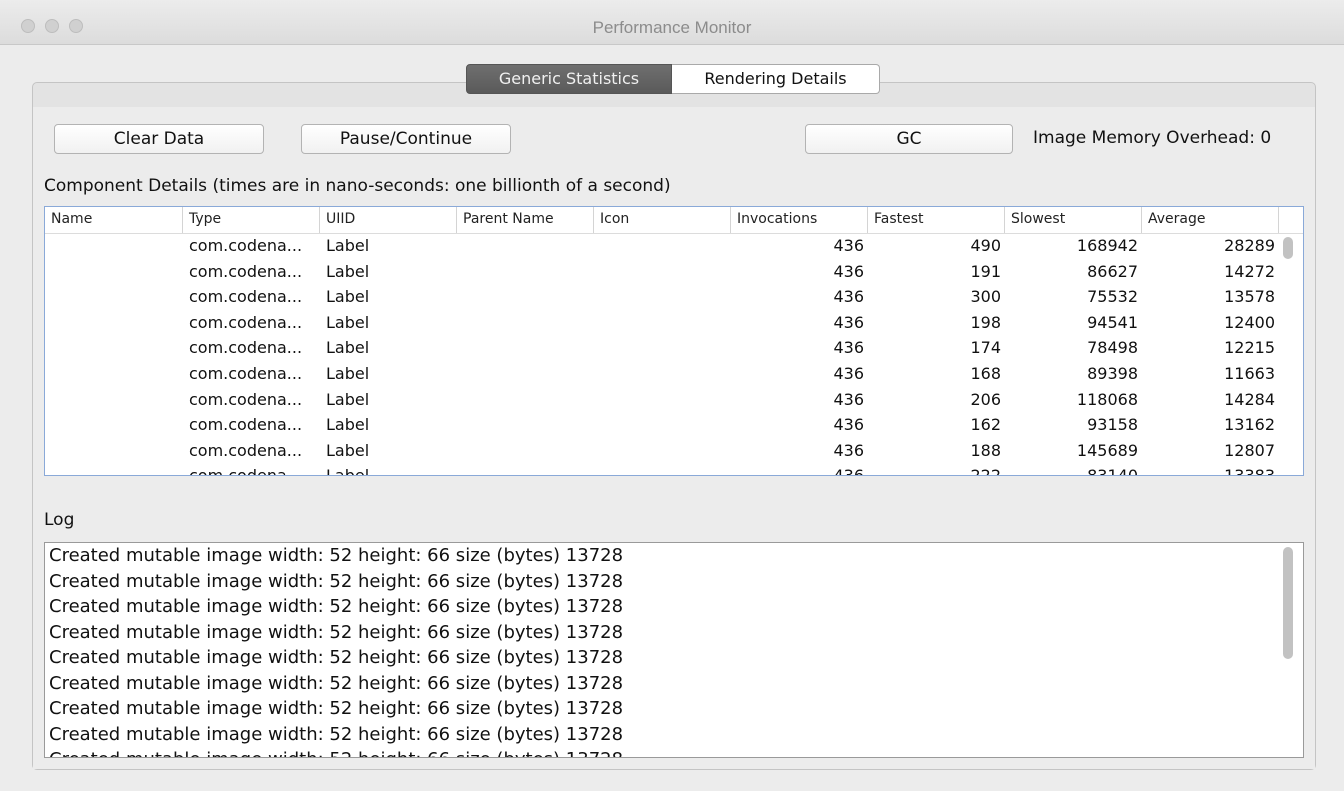 Image resolution: width=1344 pixels, height=791 pixels. I want to click on column-header: Icon, so click(662, 220).